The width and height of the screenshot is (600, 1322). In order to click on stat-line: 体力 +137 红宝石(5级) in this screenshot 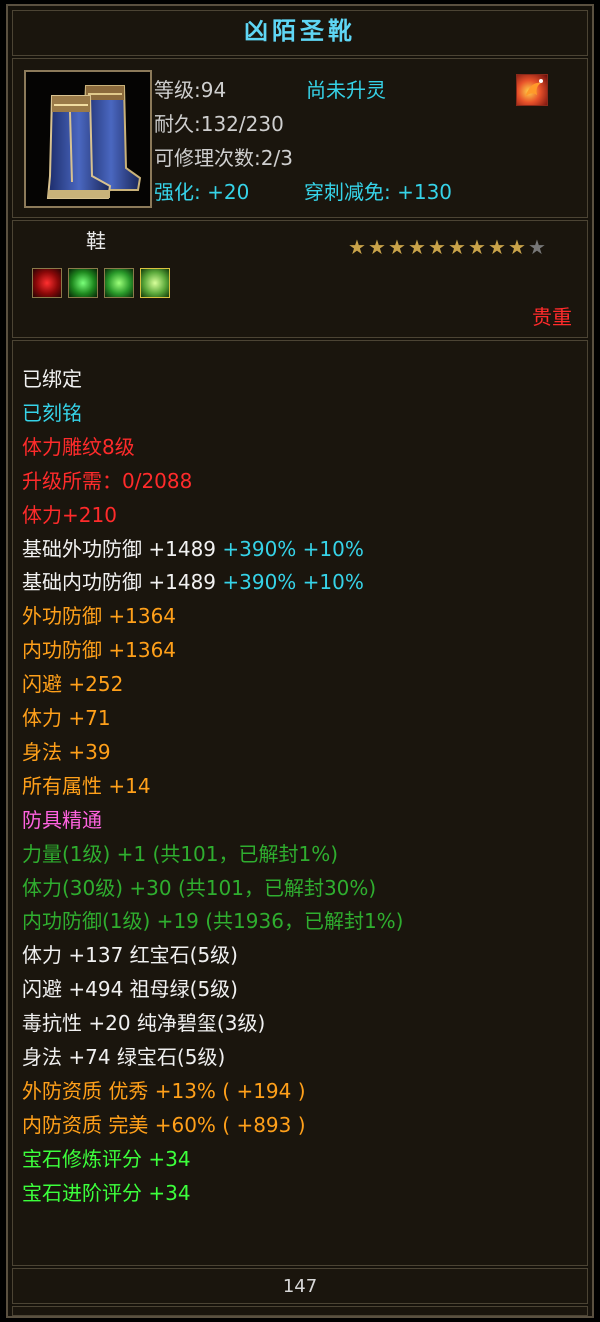, I will do `click(130, 955)`.